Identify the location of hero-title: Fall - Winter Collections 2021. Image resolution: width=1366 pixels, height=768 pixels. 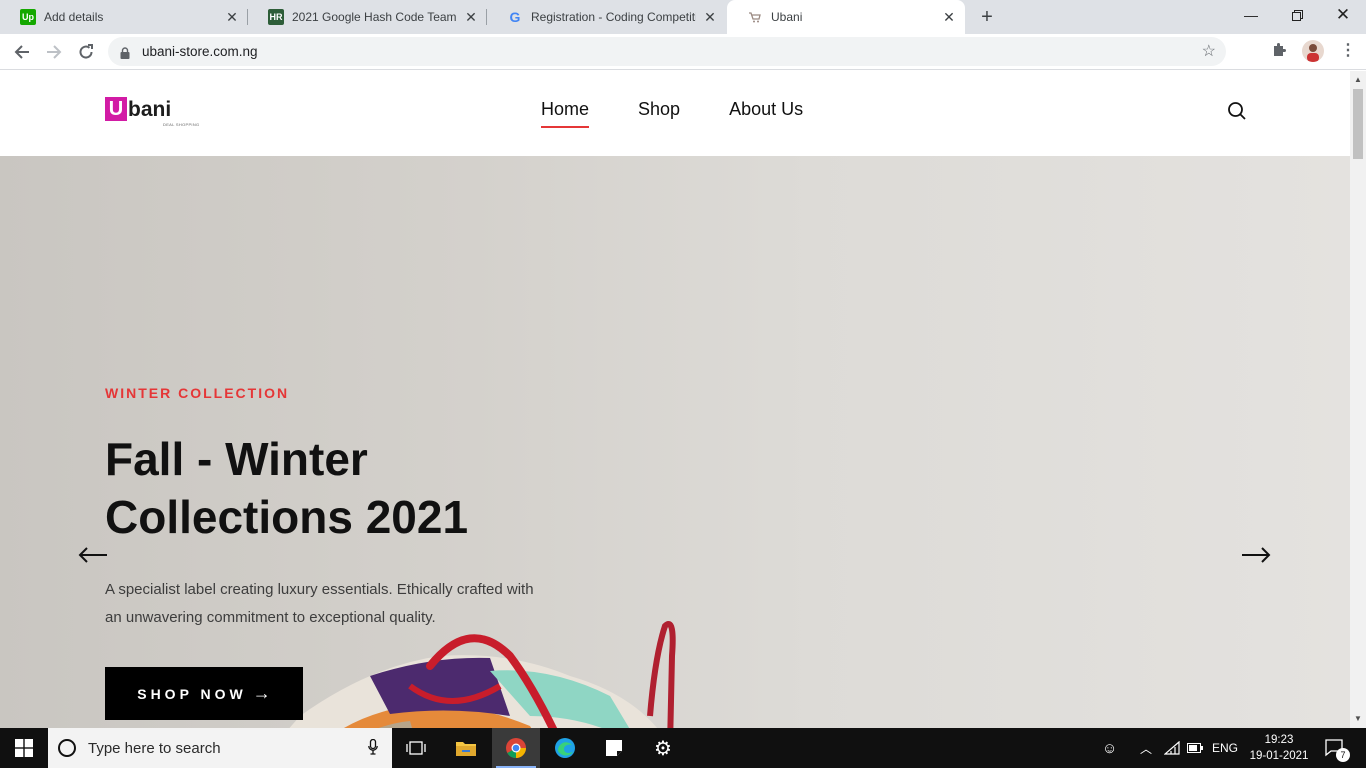
(287, 488).